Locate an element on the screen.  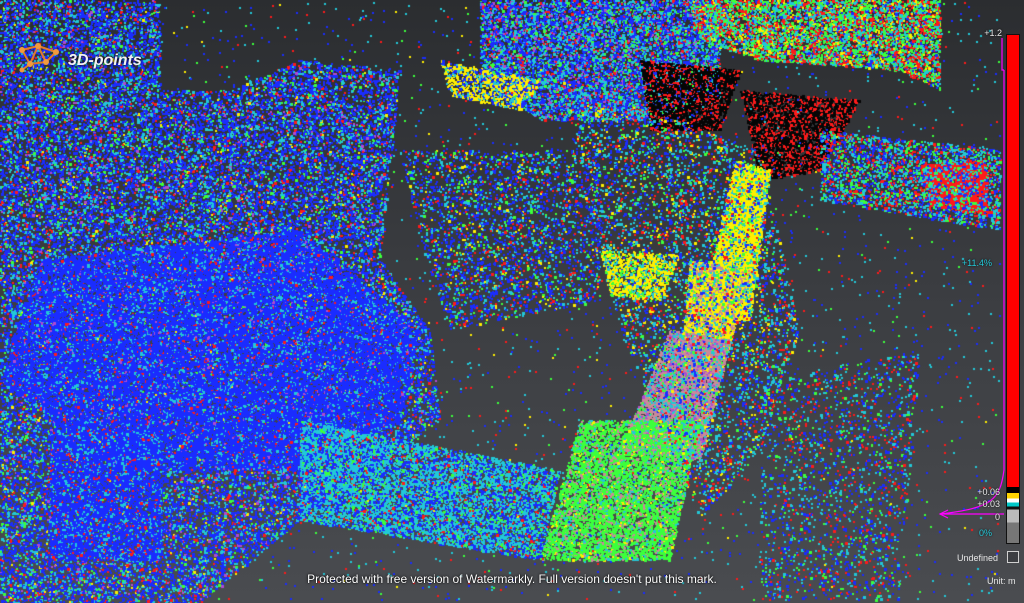
scale-tick-upper: +0.06 is located at coordinates (988, 492).